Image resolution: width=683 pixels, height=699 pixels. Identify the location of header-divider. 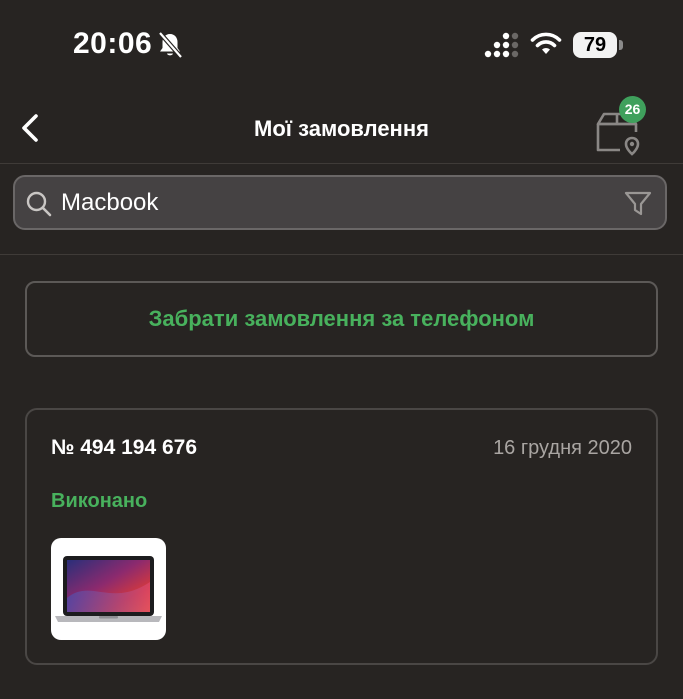
(341, 163).